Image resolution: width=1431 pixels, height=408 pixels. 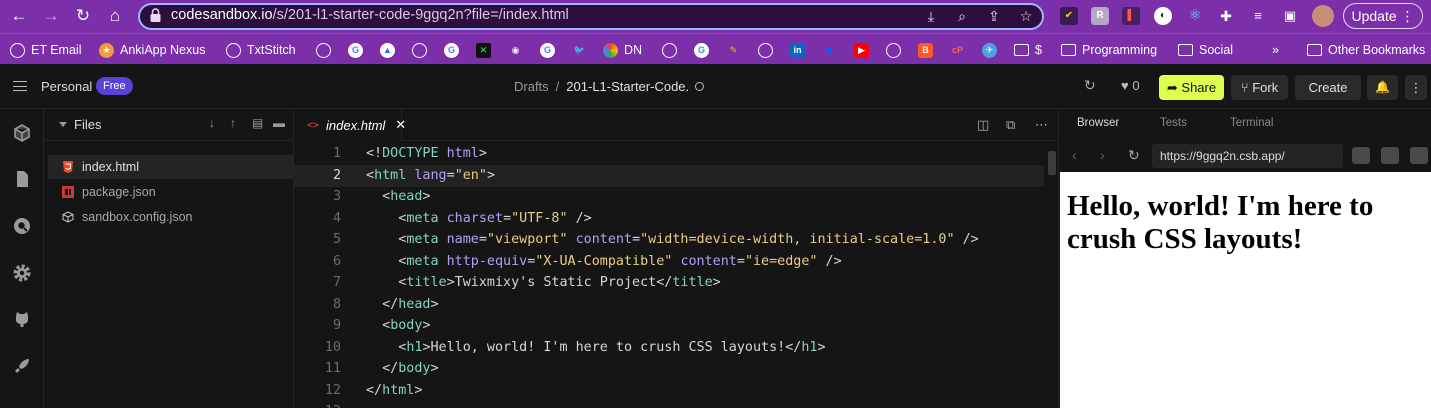 I want to click on reload-icon: ↻, so click(x=83, y=16).